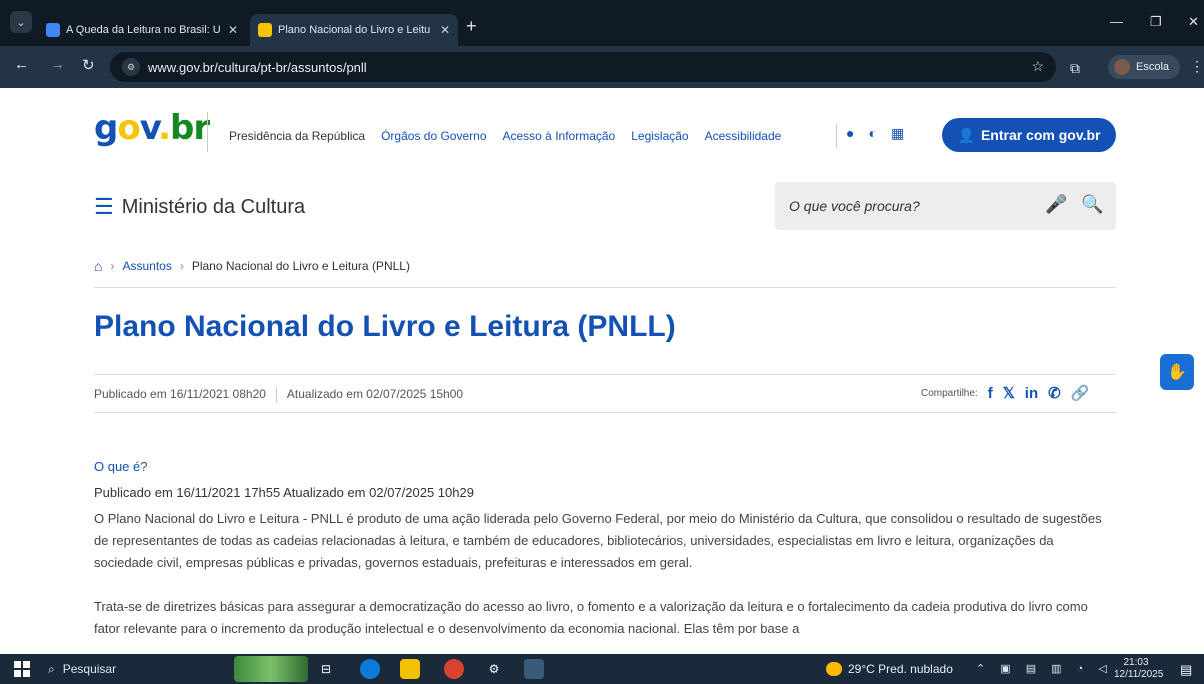  What do you see at coordinates (21, 64) in the screenshot?
I see `back-icon: ←` at bounding box center [21, 64].